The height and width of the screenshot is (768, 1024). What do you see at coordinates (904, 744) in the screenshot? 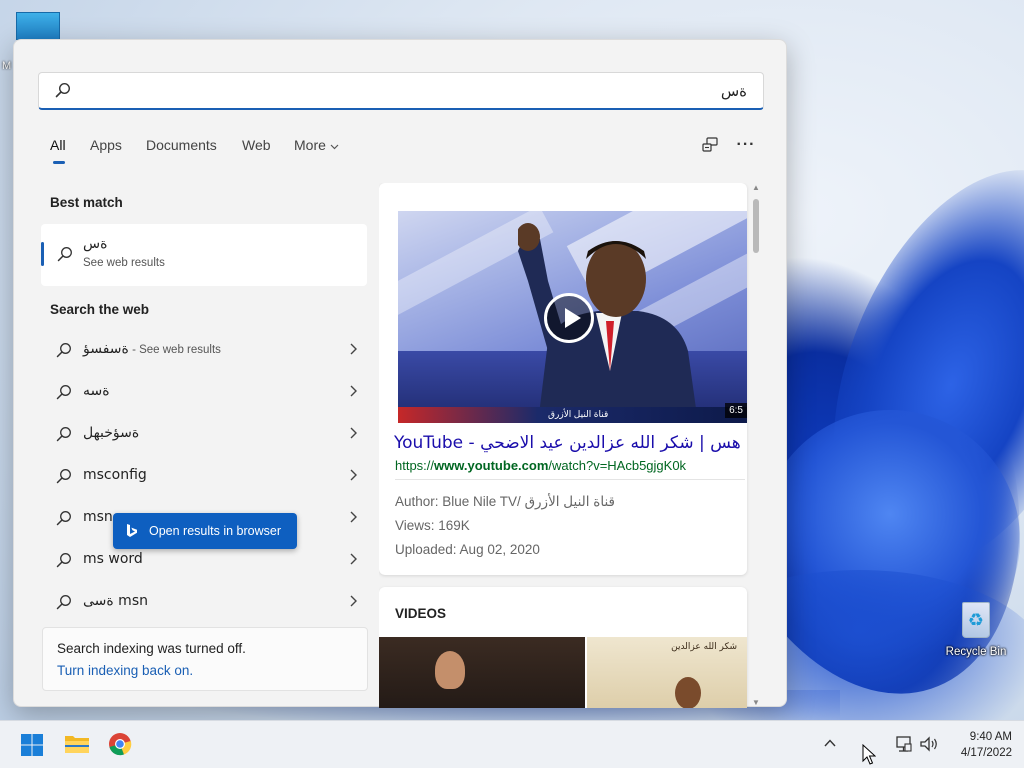
I see `network-icon` at bounding box center [904, 744].